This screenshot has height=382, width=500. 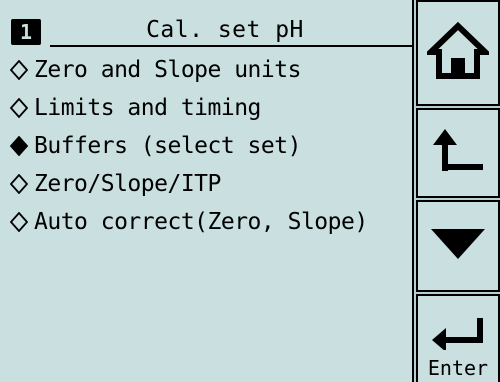 What do you see at coordinates (201, 222) in the screenshot?
I see `menu-item-label: Auto correct(Zero, Slope)` at bounding box center [201, 222].